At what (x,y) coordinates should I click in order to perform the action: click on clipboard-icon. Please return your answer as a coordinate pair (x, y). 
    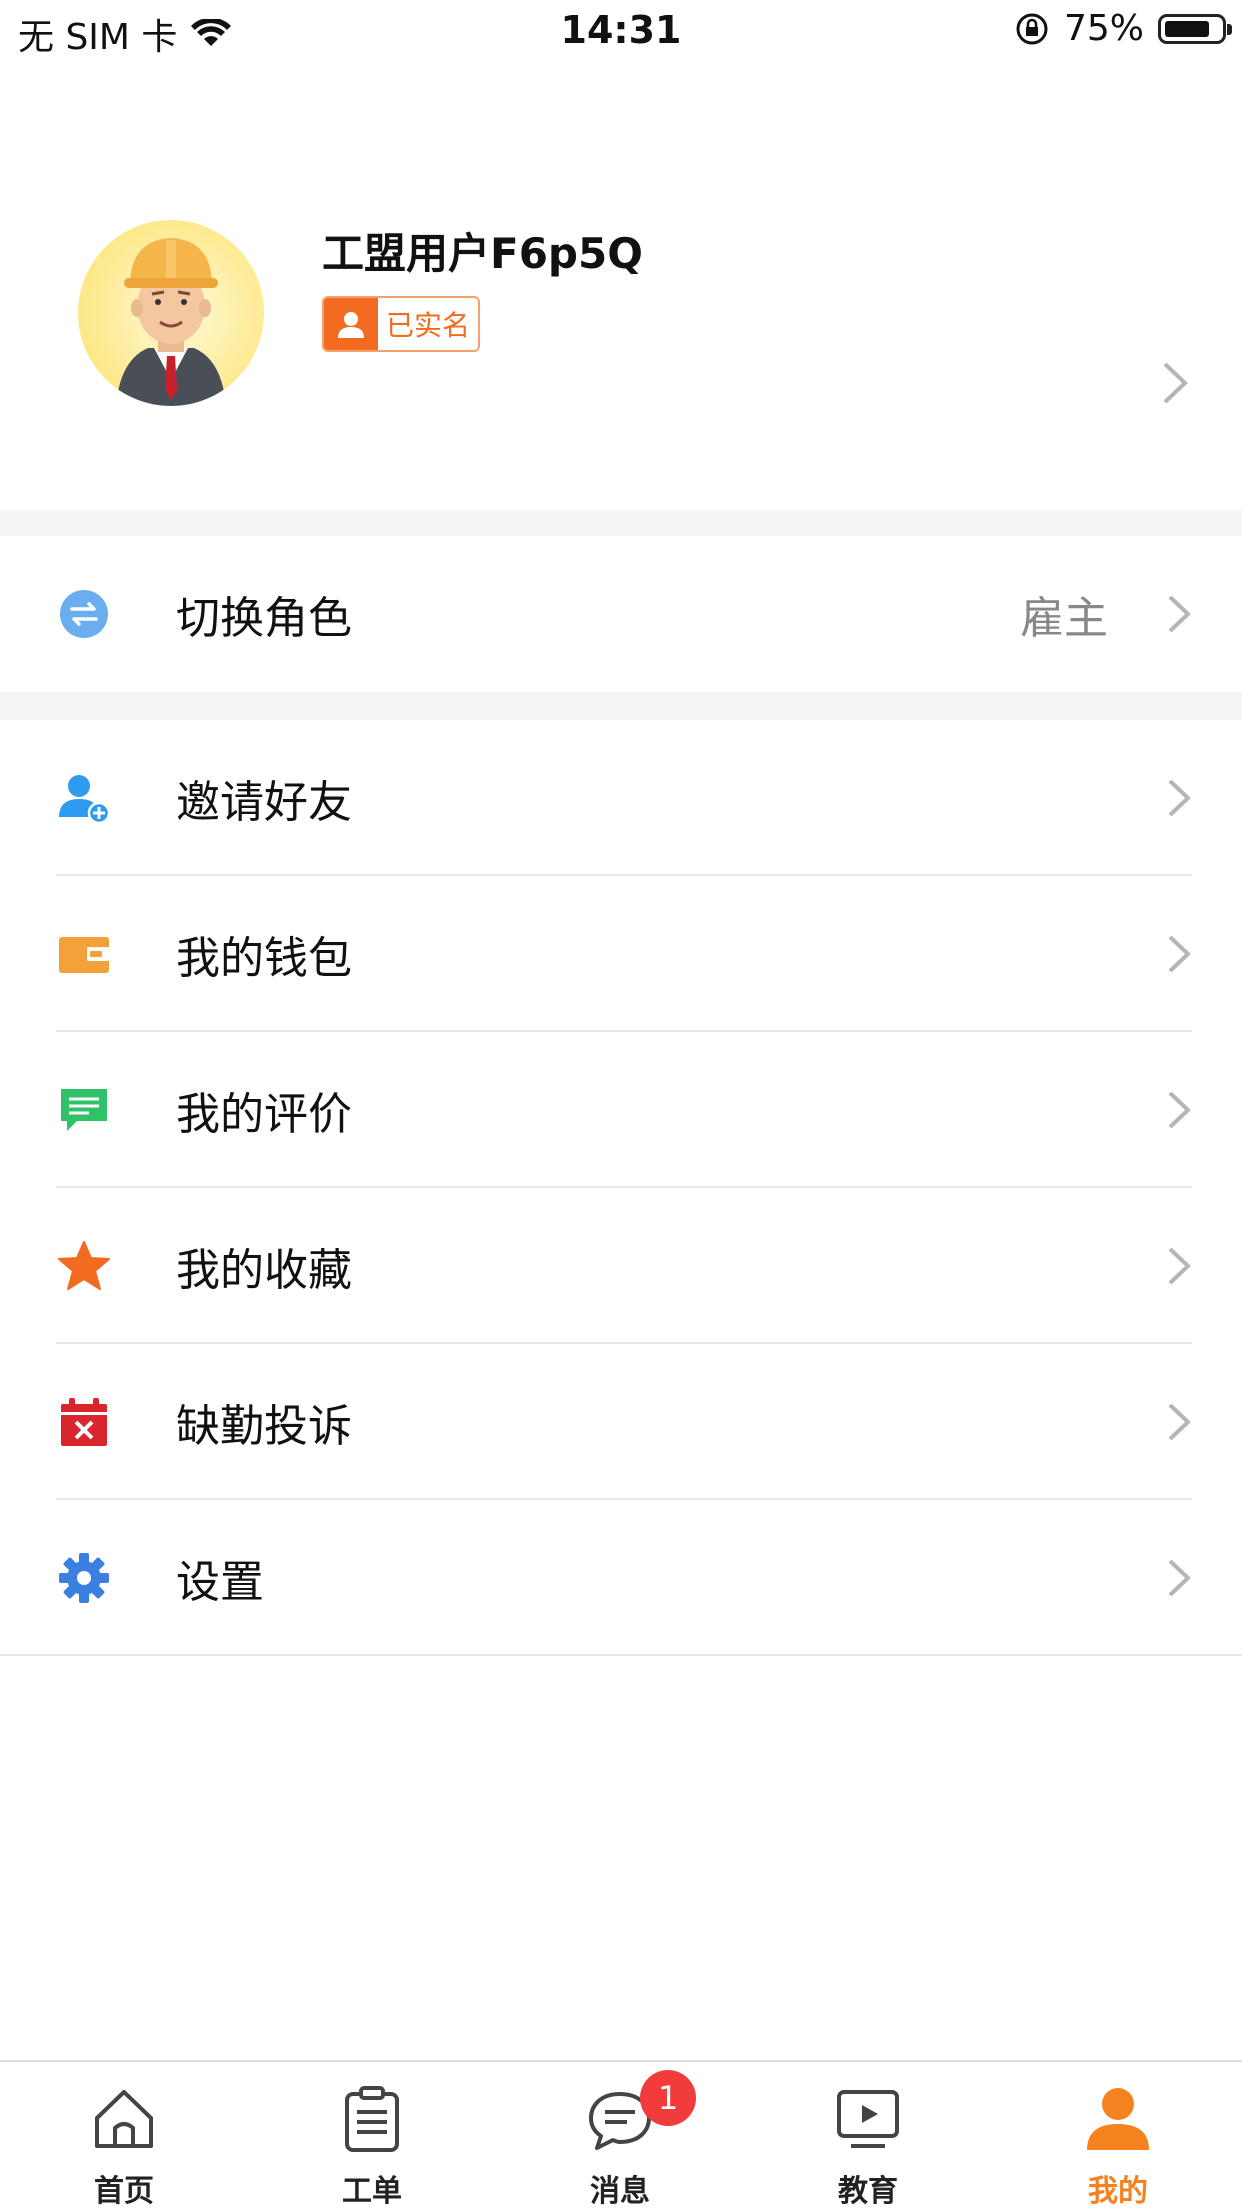
    Looking at the image, I should click on (372, 2119).